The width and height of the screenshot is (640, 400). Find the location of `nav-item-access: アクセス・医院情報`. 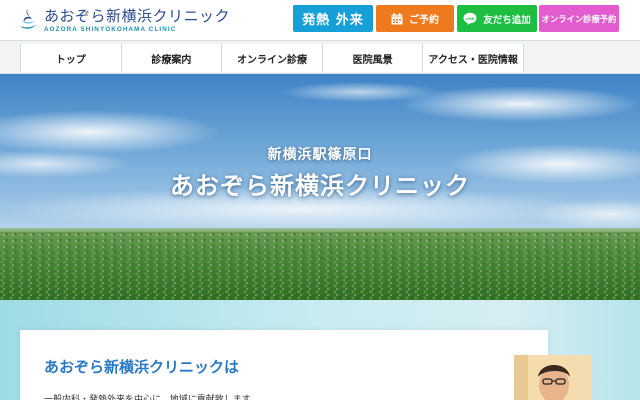

nav-item-access: アクセス・医院情報 is located at coordinates (473, 58).